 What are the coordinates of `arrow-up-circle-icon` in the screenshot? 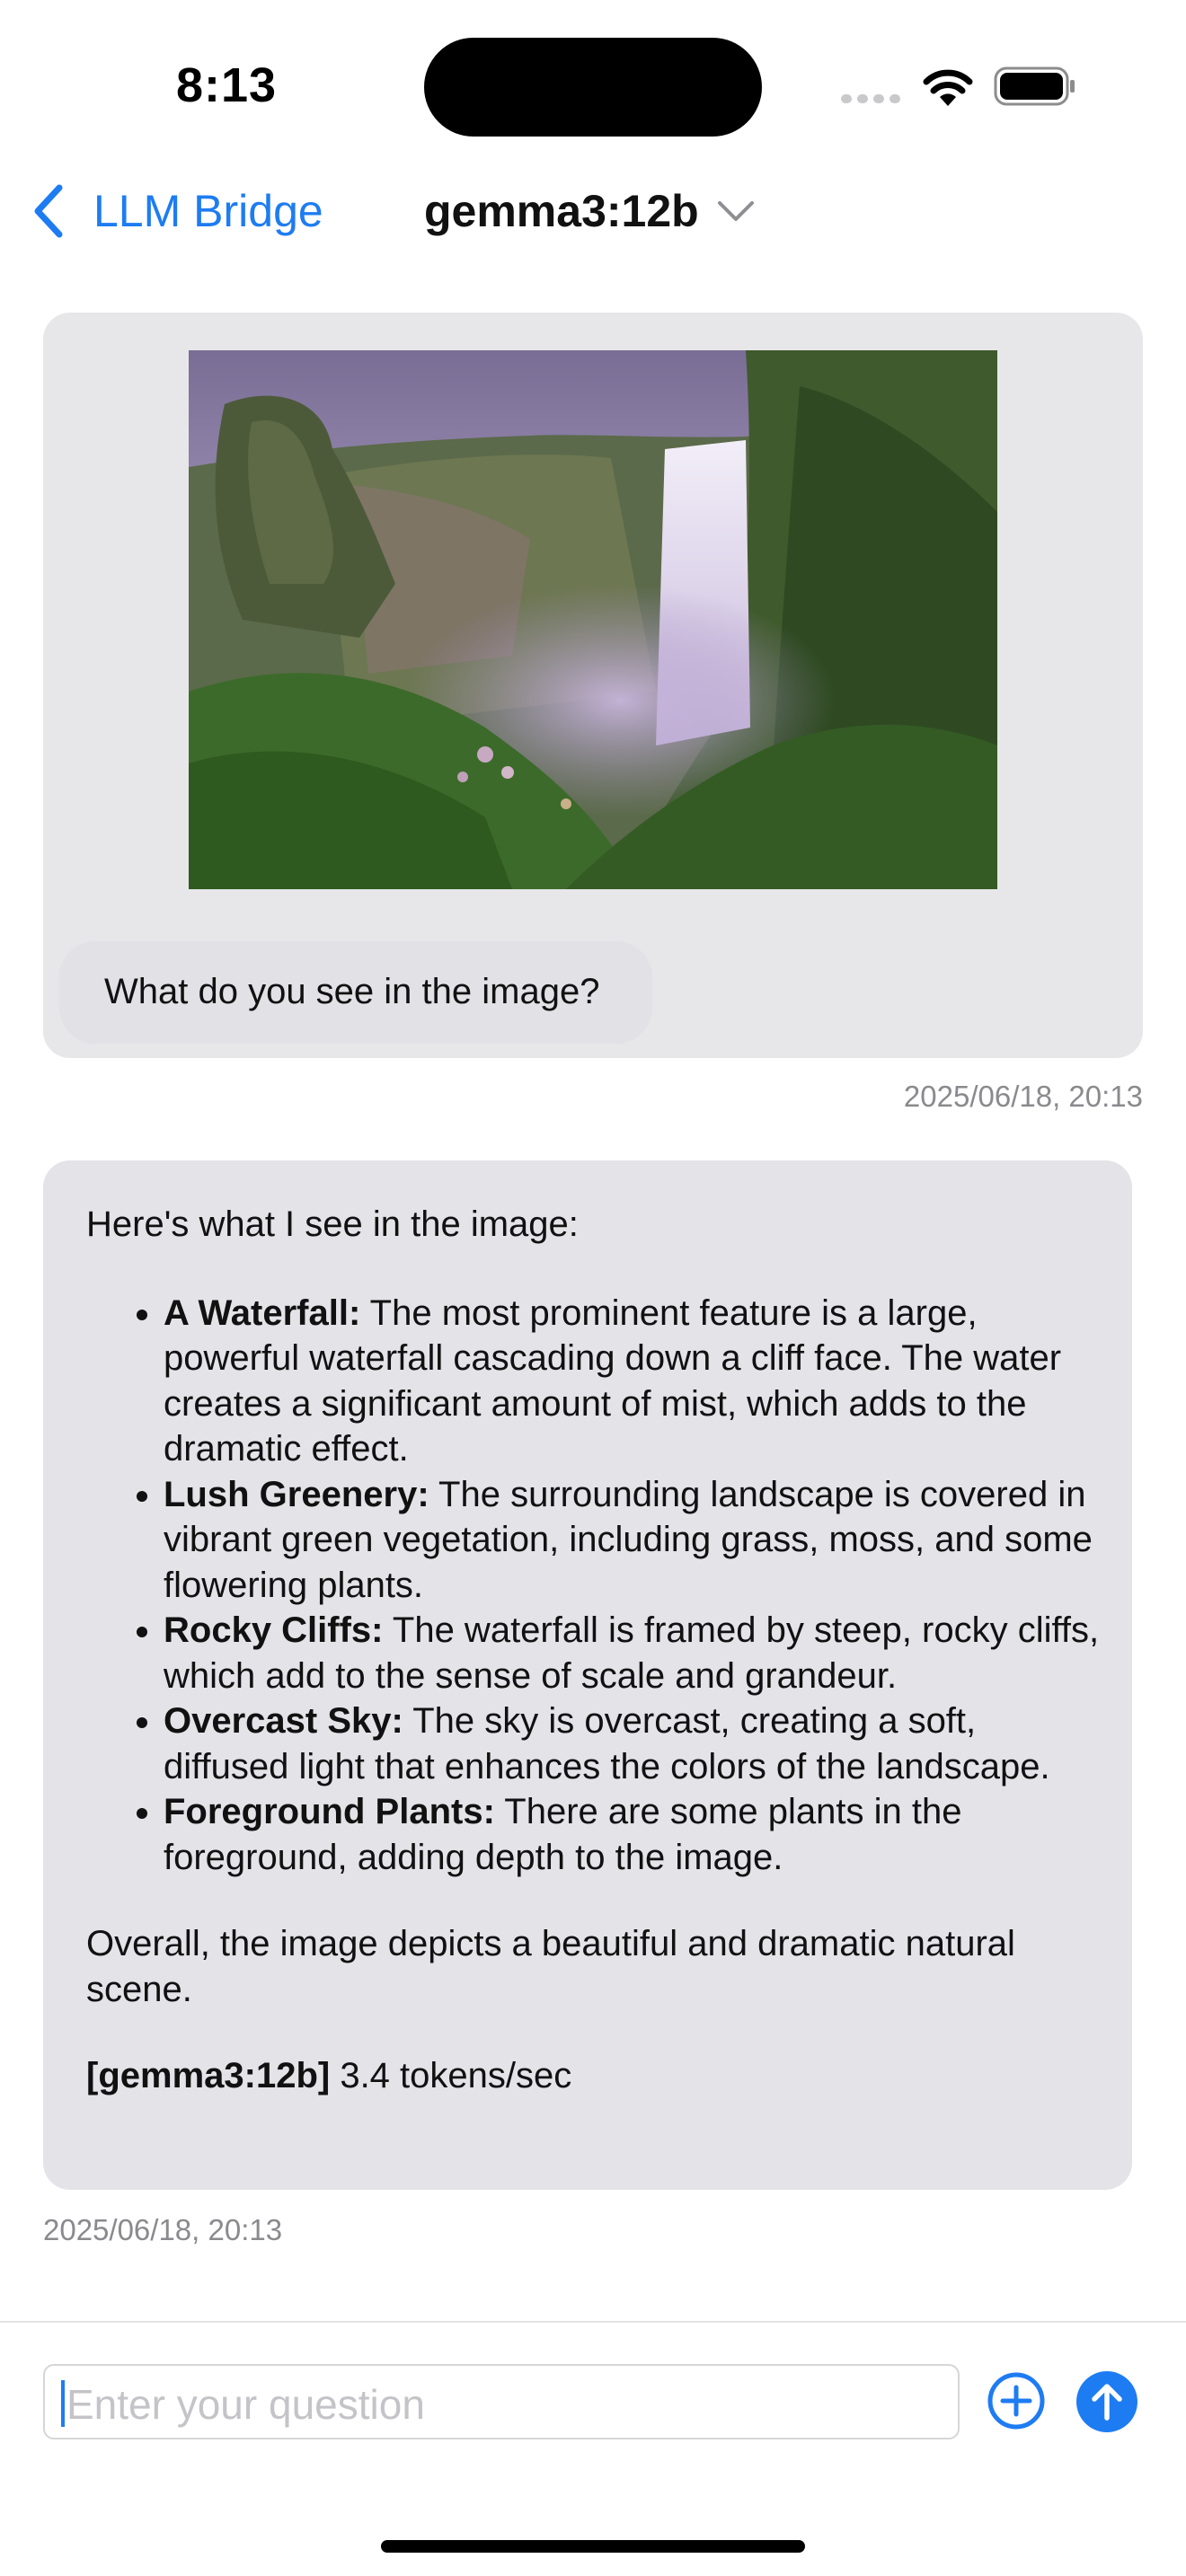 It's located at (1106, 2401).